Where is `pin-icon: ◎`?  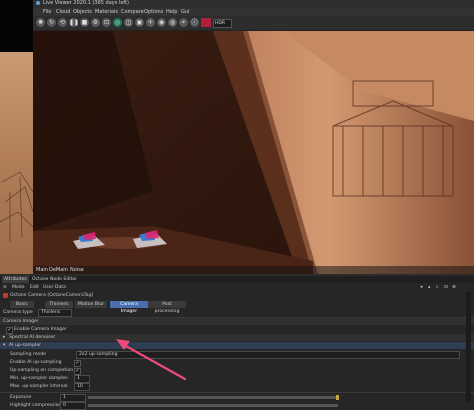 pin-icon: ◎ is located at coordinates (117, 22).